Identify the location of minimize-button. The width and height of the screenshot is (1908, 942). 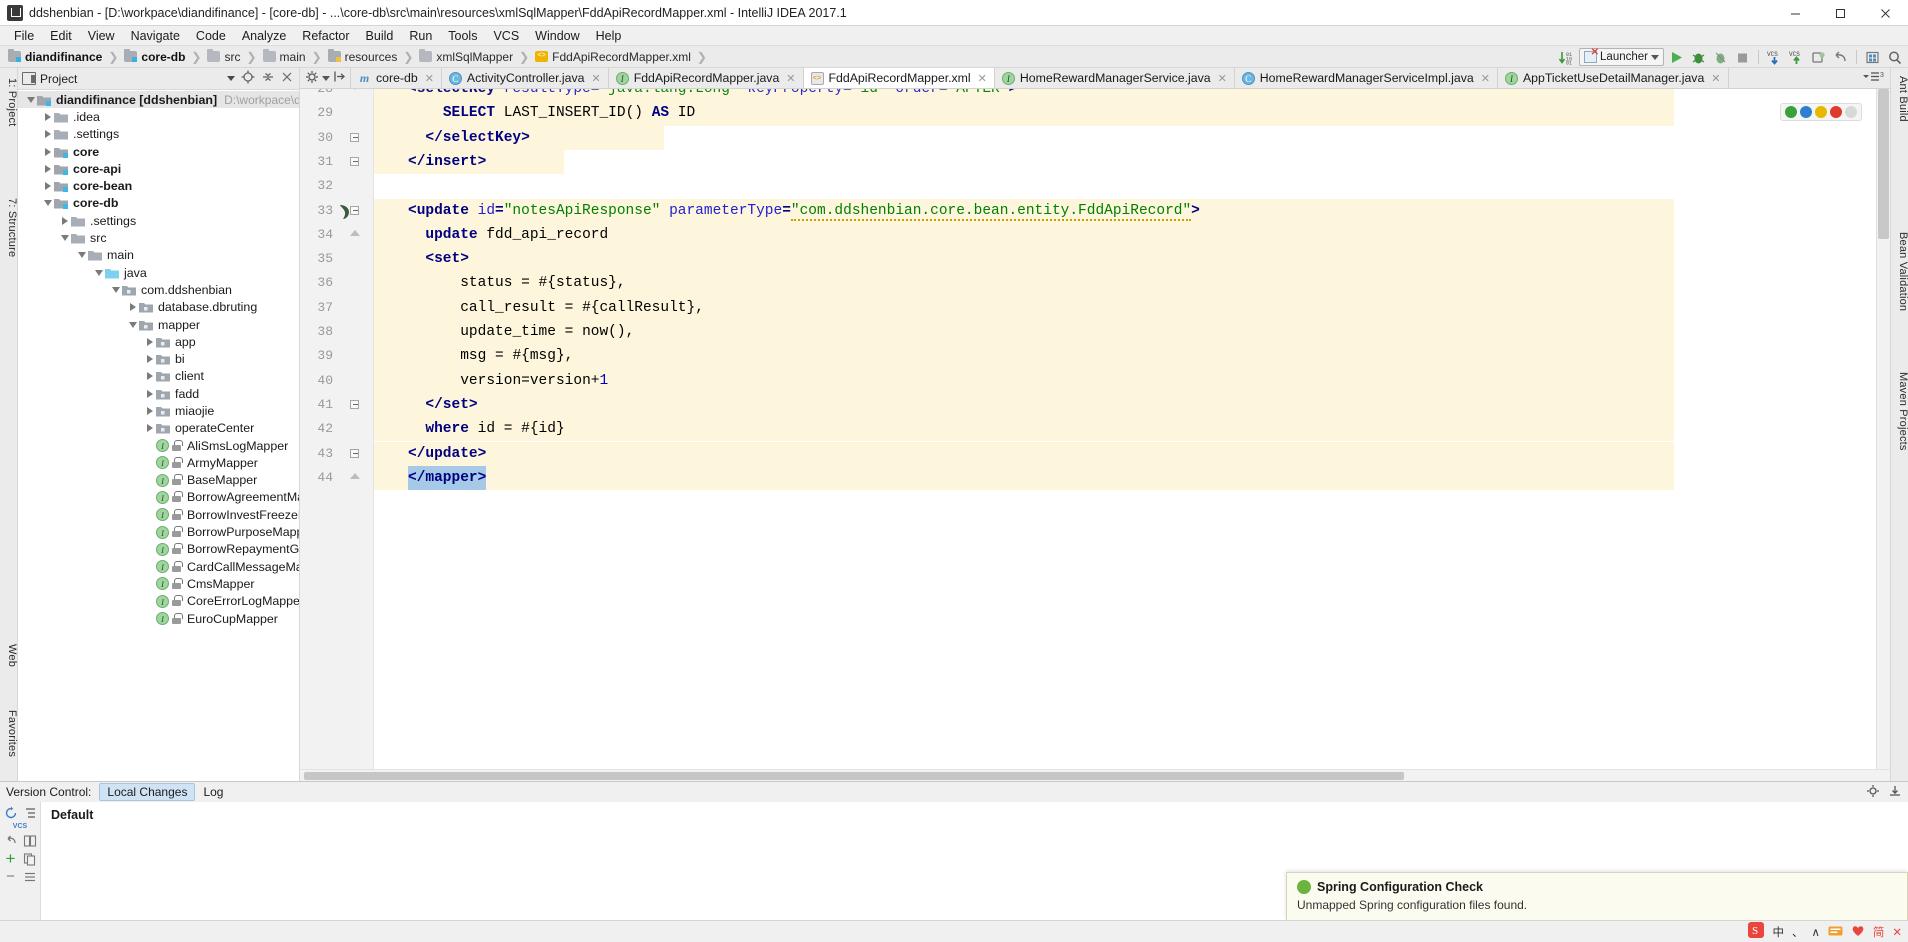
(1795, 13).